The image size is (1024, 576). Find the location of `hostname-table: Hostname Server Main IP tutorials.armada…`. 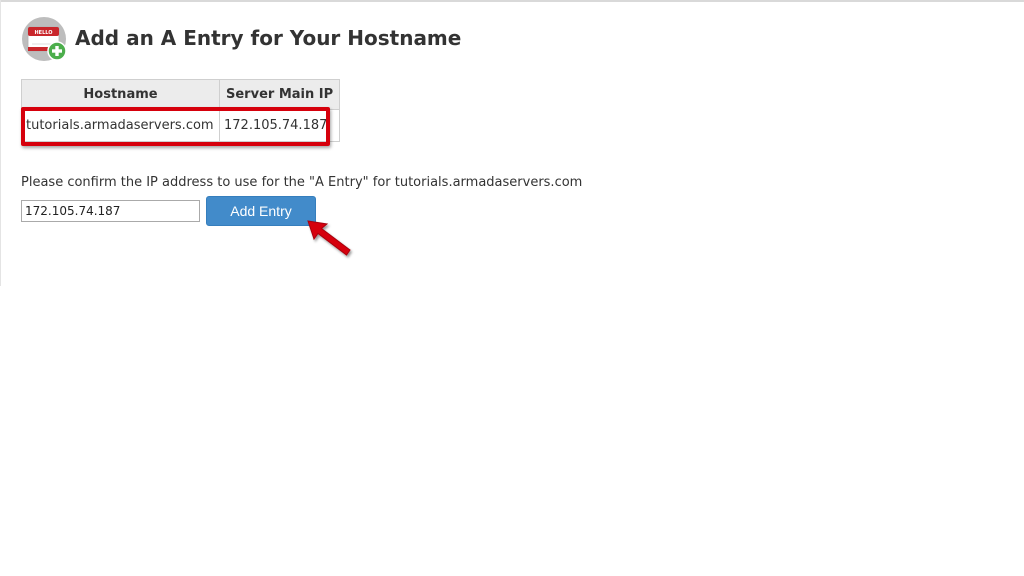

hostname-table: Hostname Server Main IP tutorials.armada… is located at coordinates (181, 110).